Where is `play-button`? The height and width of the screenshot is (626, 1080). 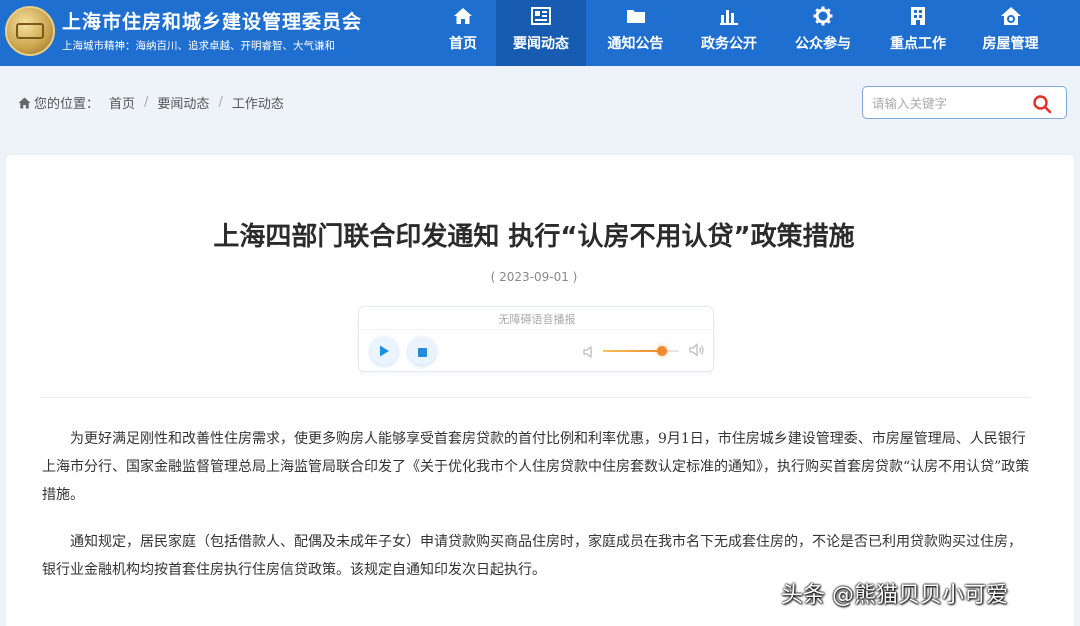
play-button is located at coordinates (384, 351).